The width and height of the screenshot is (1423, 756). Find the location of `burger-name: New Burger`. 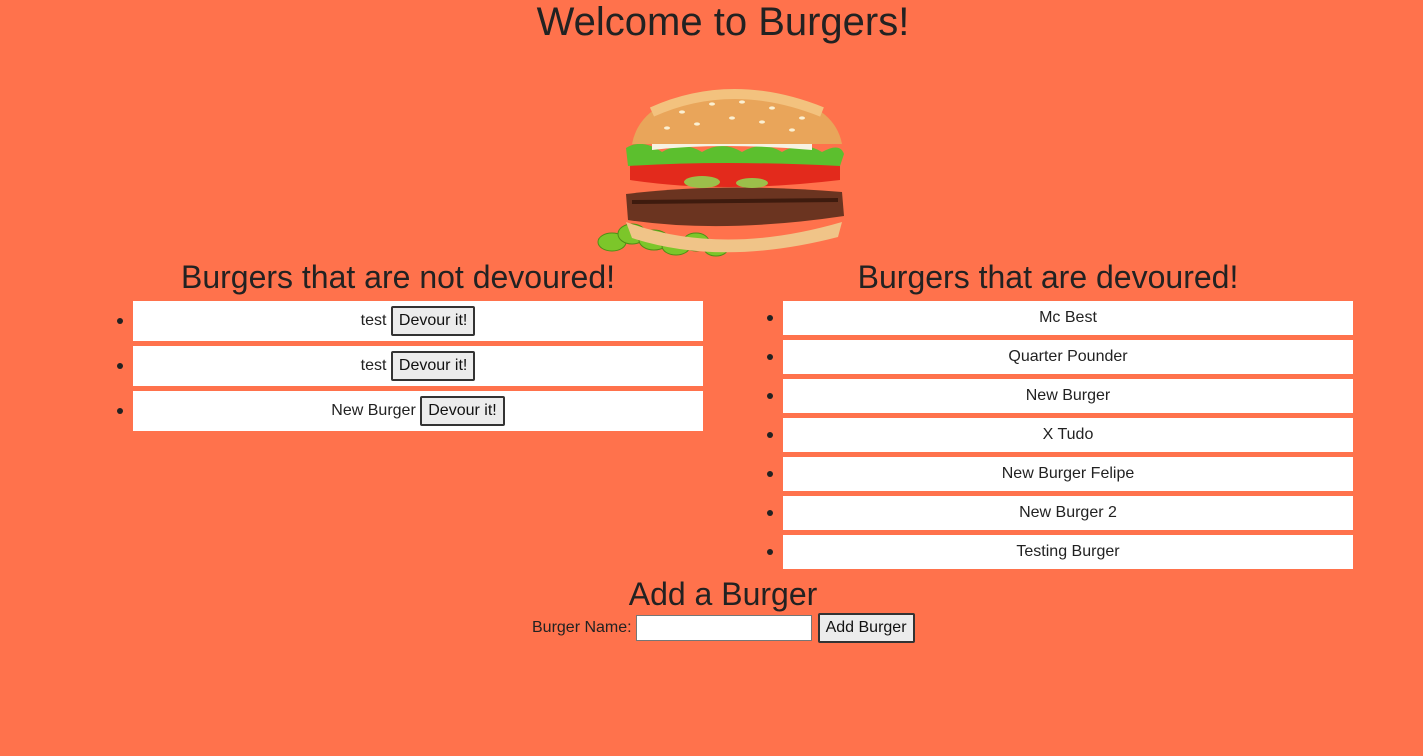

burger-name: New Burger is located at coordinates (373, 410).